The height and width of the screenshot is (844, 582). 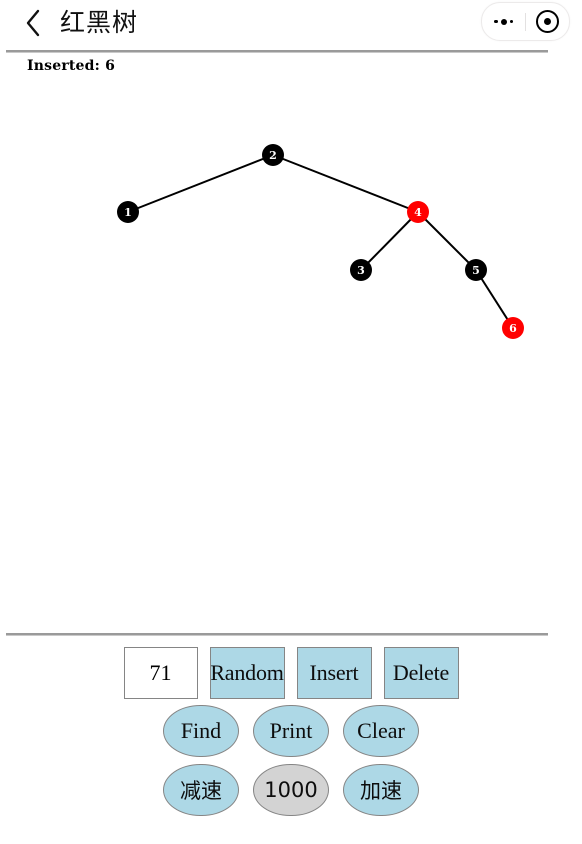 I want to click on more-dots-icon, so click(x=503, y=21).